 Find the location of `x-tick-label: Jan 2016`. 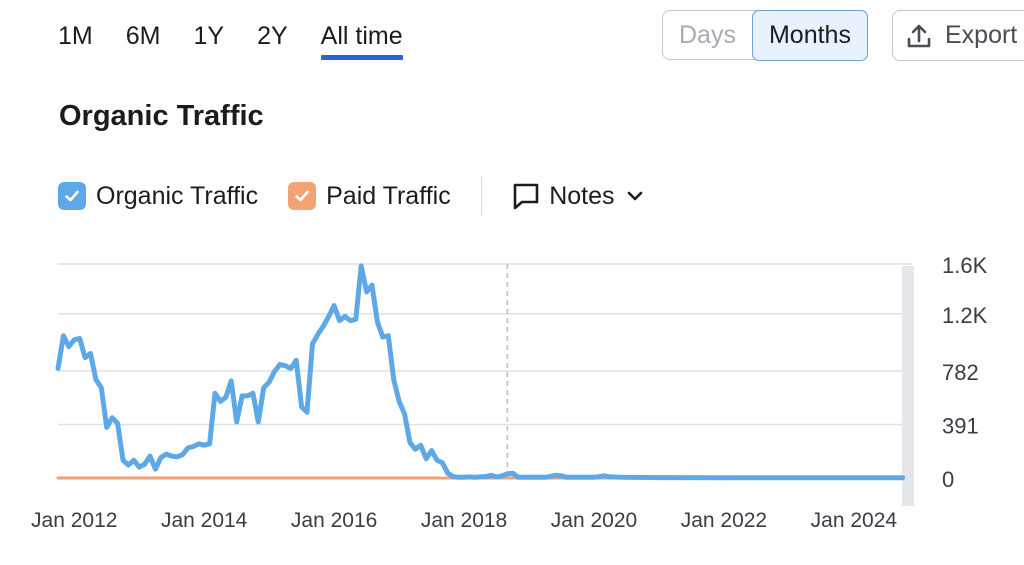

x-tick-label: Jan 2016 is located at coordinates (334, 520).